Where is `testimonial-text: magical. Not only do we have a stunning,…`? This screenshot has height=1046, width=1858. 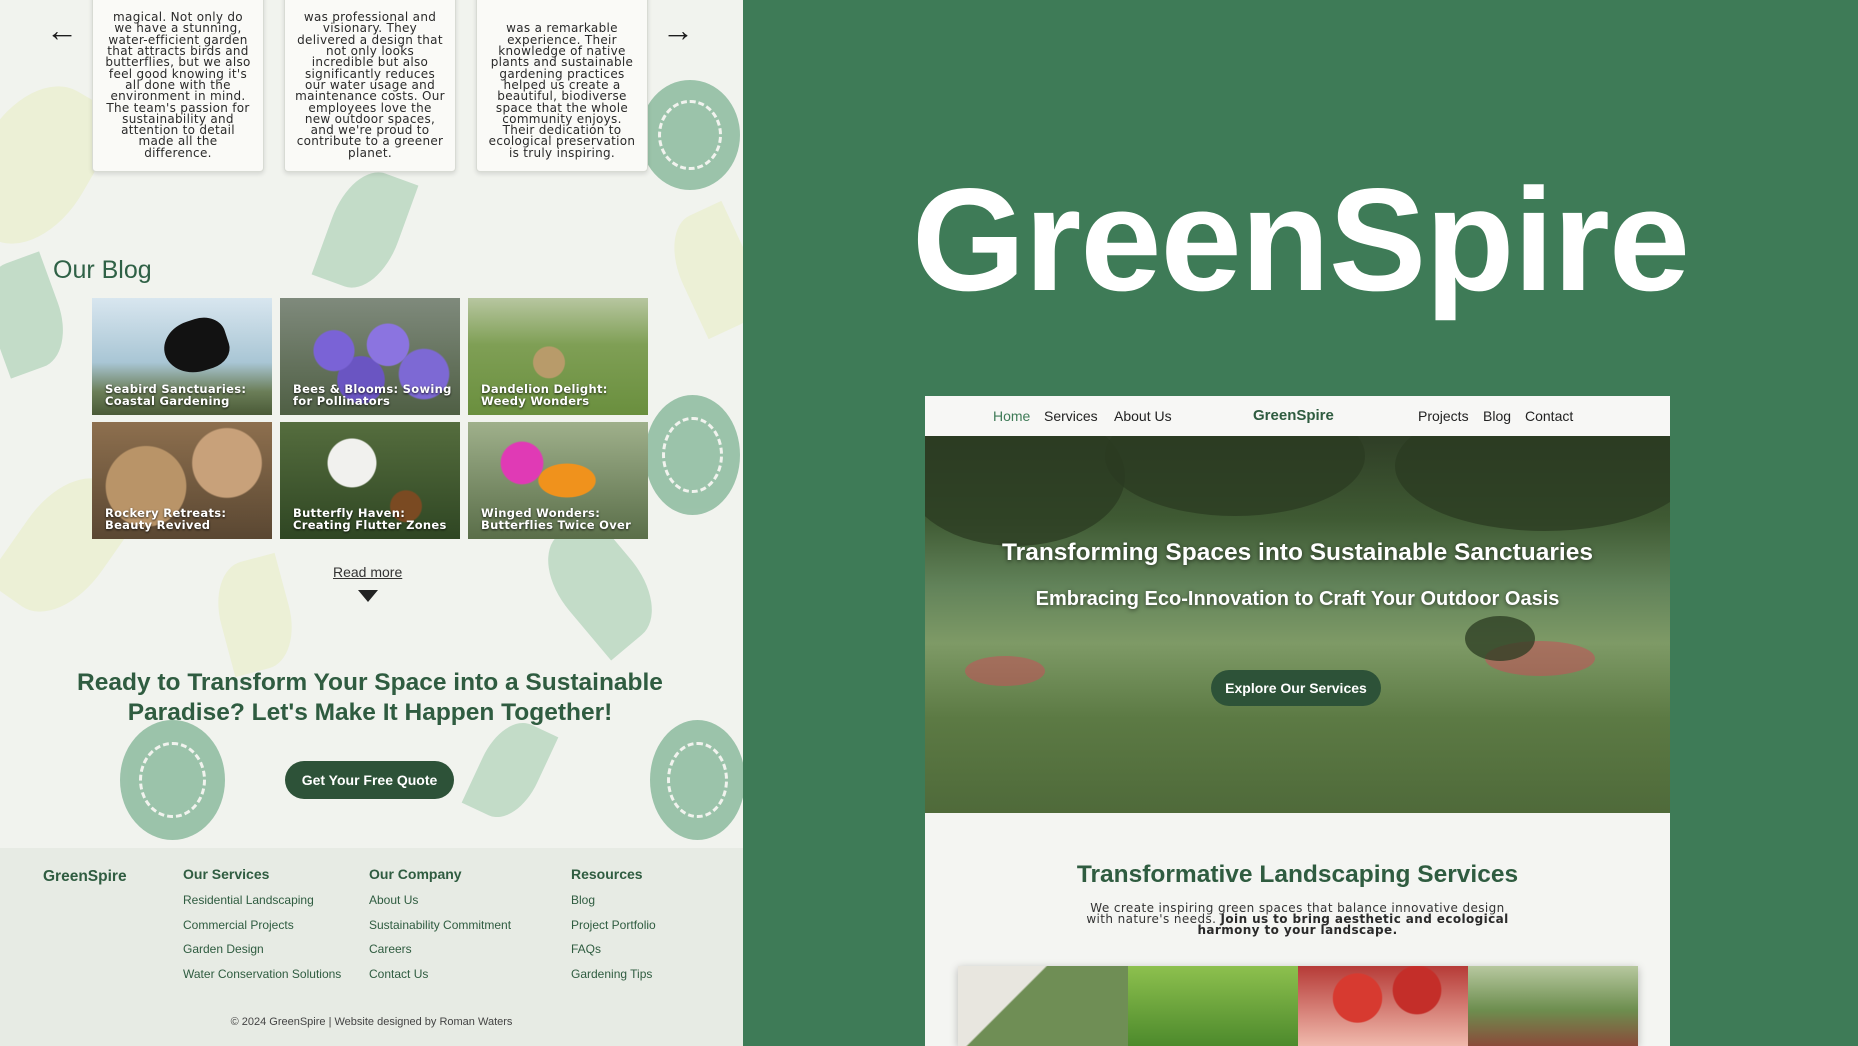
testimonial-text: magical. Not only do we have a stunning,… is located at coordinates (178, 85).